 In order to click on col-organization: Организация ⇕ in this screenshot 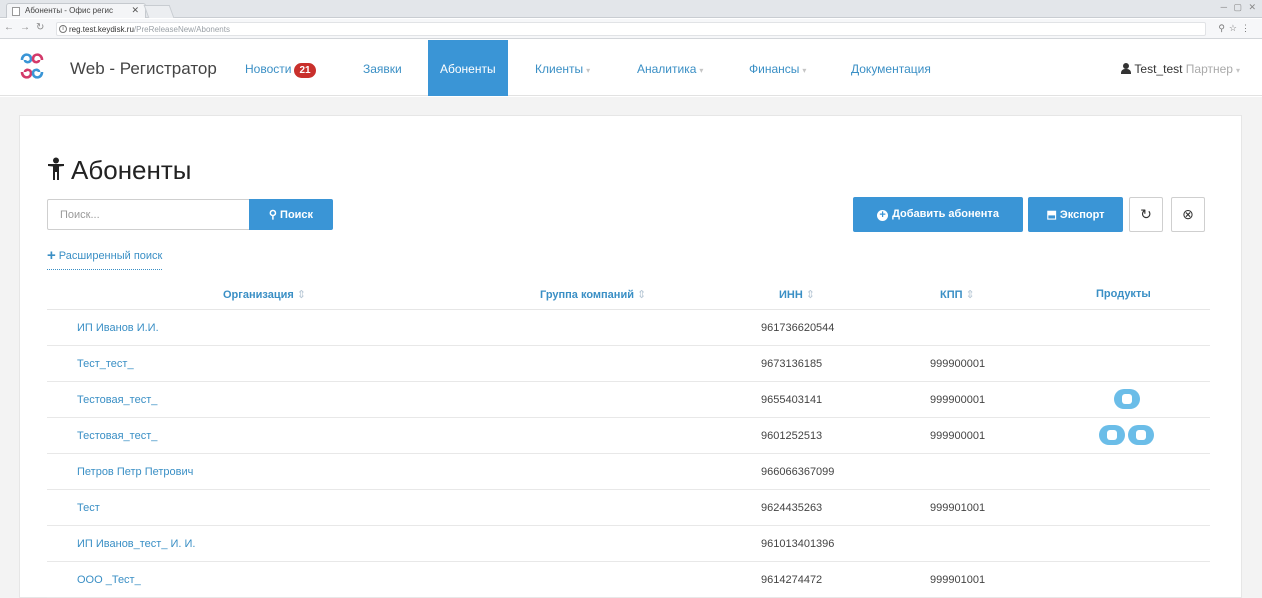, I will do `click(264, 294)`.